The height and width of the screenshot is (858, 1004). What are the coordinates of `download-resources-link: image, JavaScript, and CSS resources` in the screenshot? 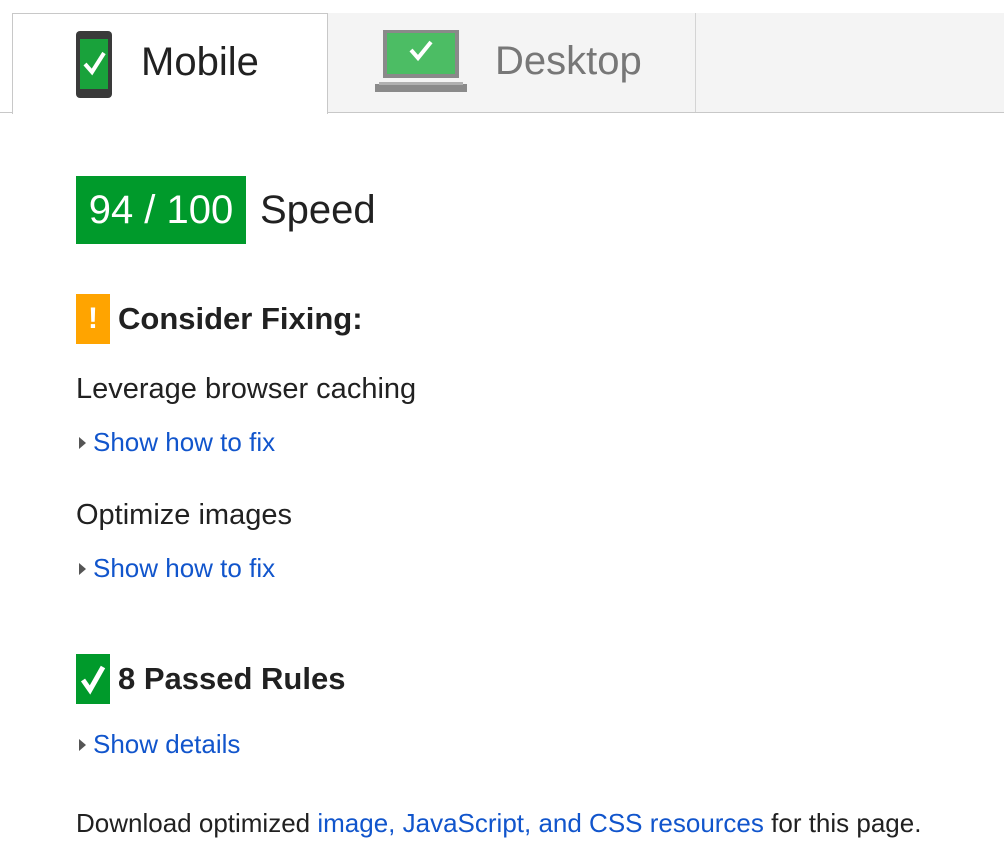 It's located at (540, 823).